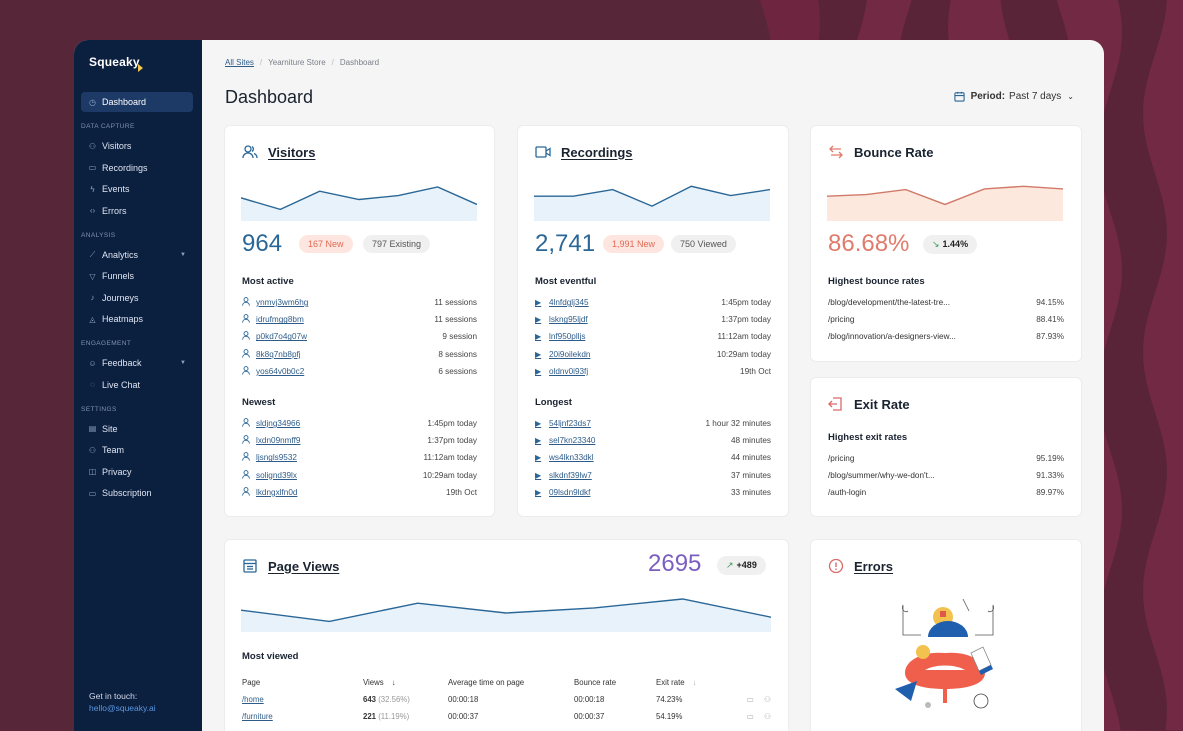  Describe the element at coordinates (274, 336) in the screenshot. I see `visitor-link: p0kd7o4g07w` at that location.